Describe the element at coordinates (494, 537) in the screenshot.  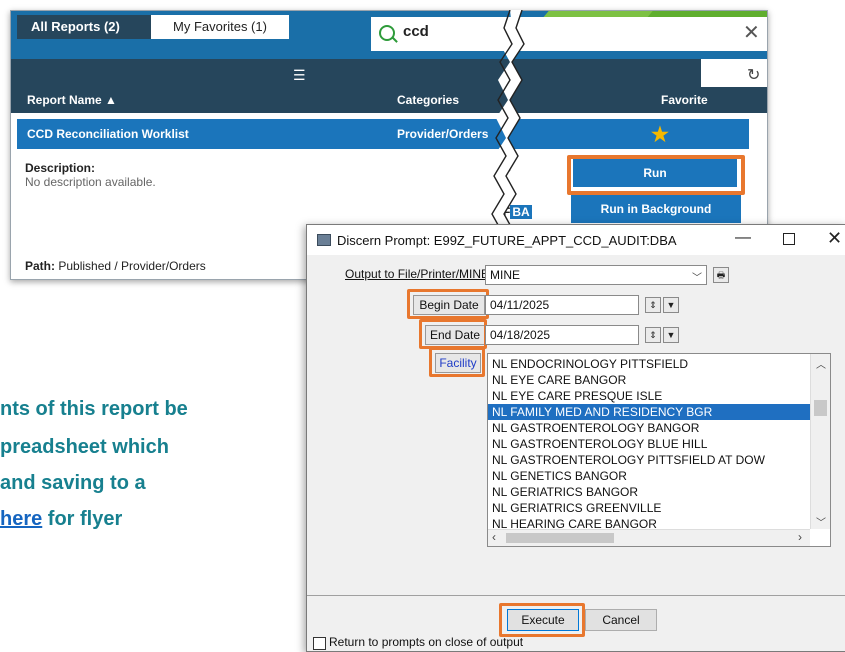
I see `scroll-left-icon: ‹` at that location.